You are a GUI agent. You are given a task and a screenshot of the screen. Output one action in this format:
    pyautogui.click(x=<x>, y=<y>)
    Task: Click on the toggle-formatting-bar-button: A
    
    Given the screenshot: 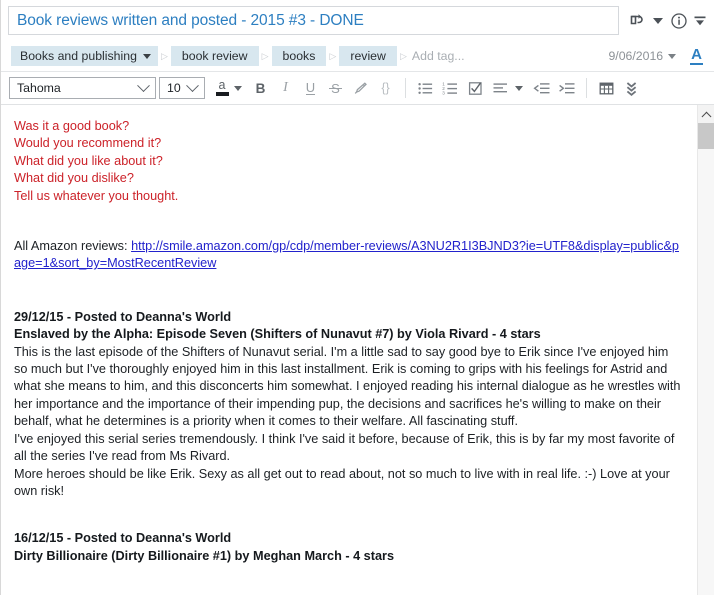 What is the action you would take?
    pyautogui.click(x=696, y=56)
    